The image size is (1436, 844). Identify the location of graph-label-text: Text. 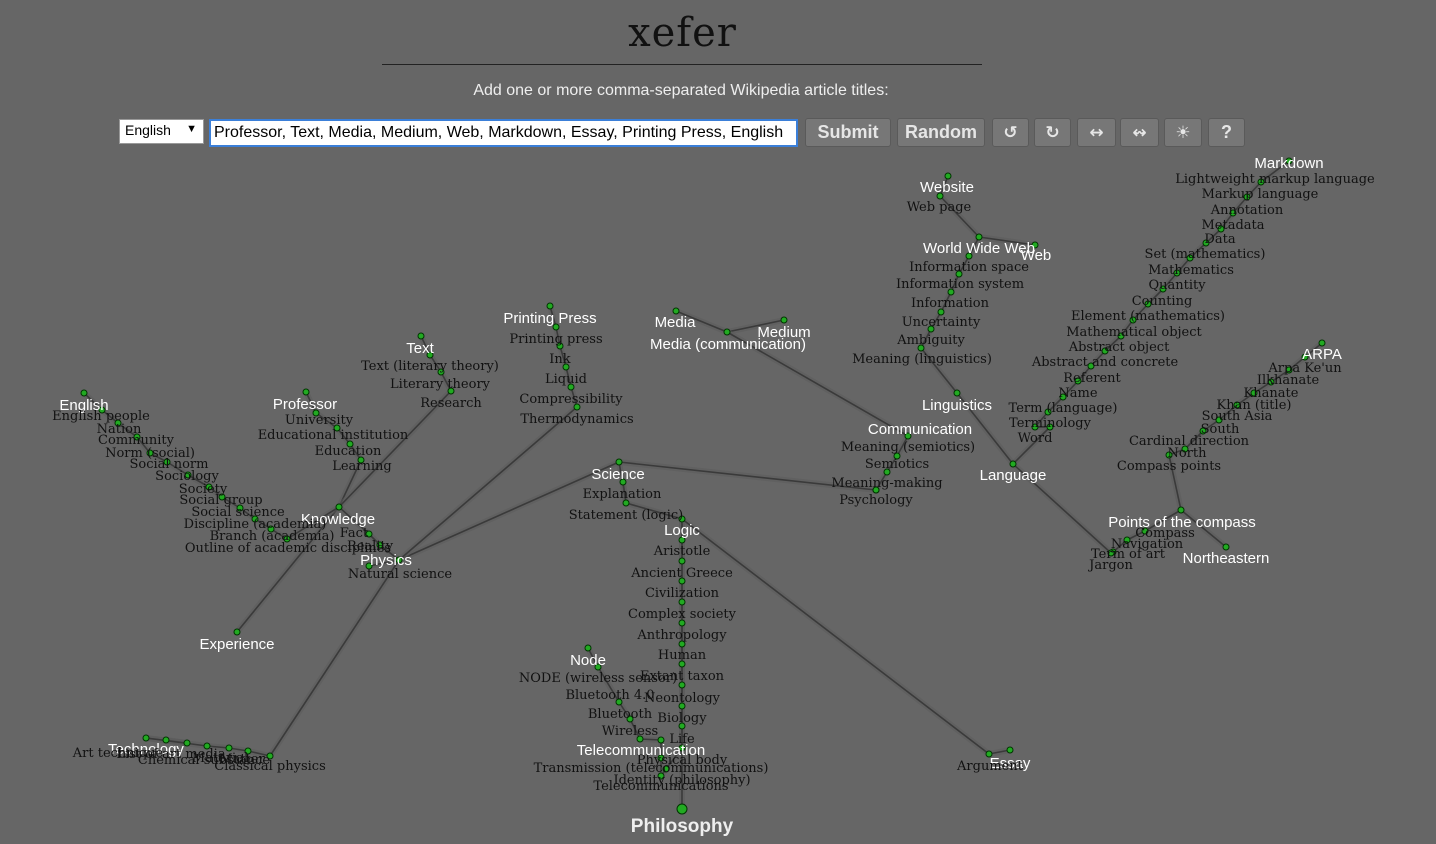
(420, 348).